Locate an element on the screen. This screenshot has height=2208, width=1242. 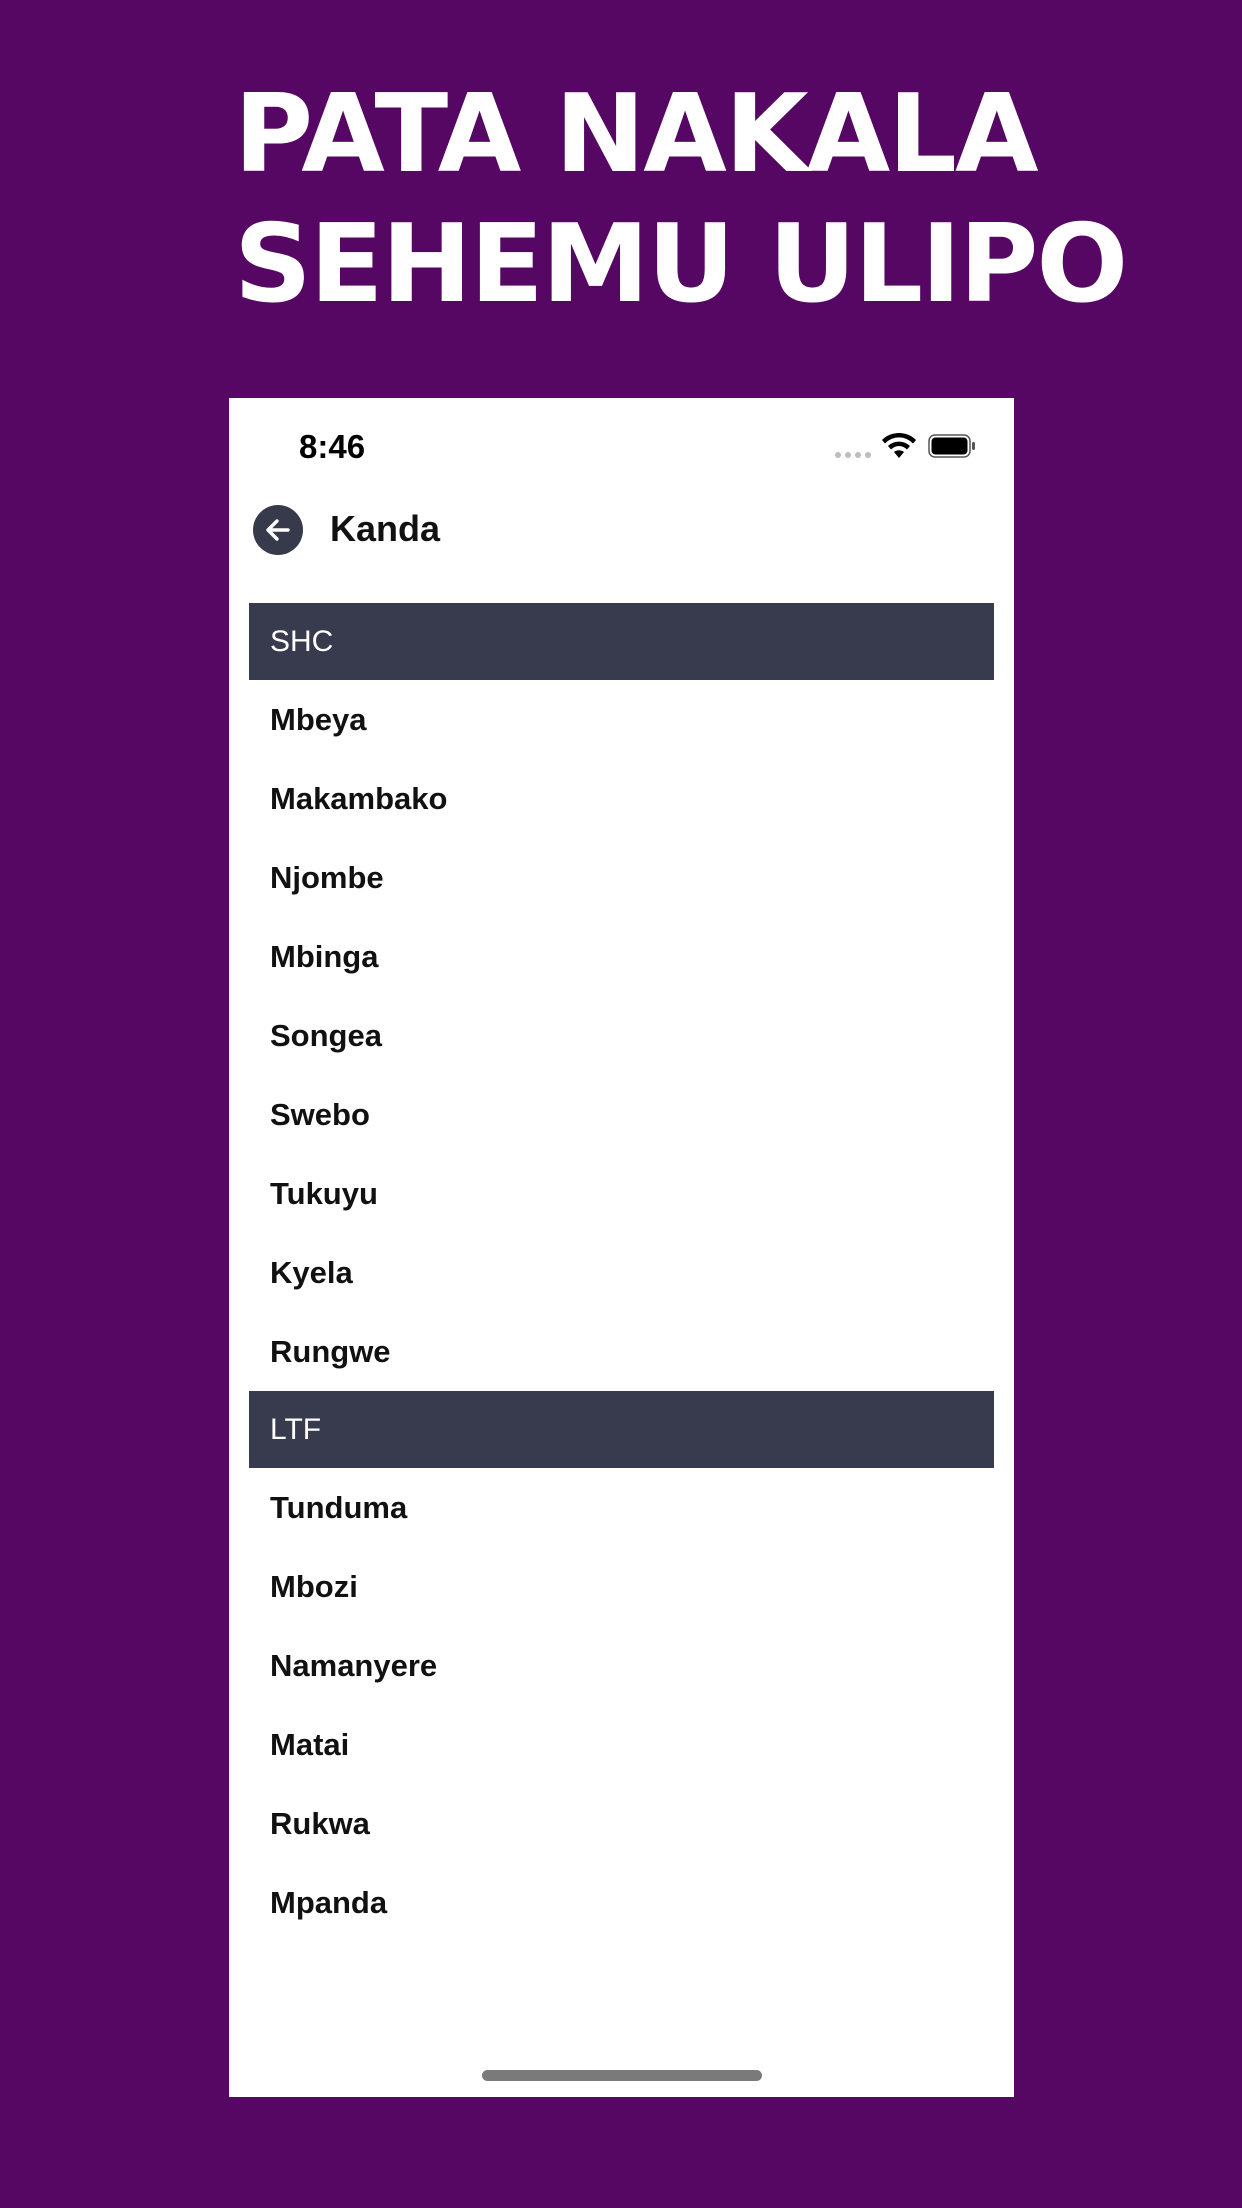
list-item: Songea is located at coordinates (621, 1035).